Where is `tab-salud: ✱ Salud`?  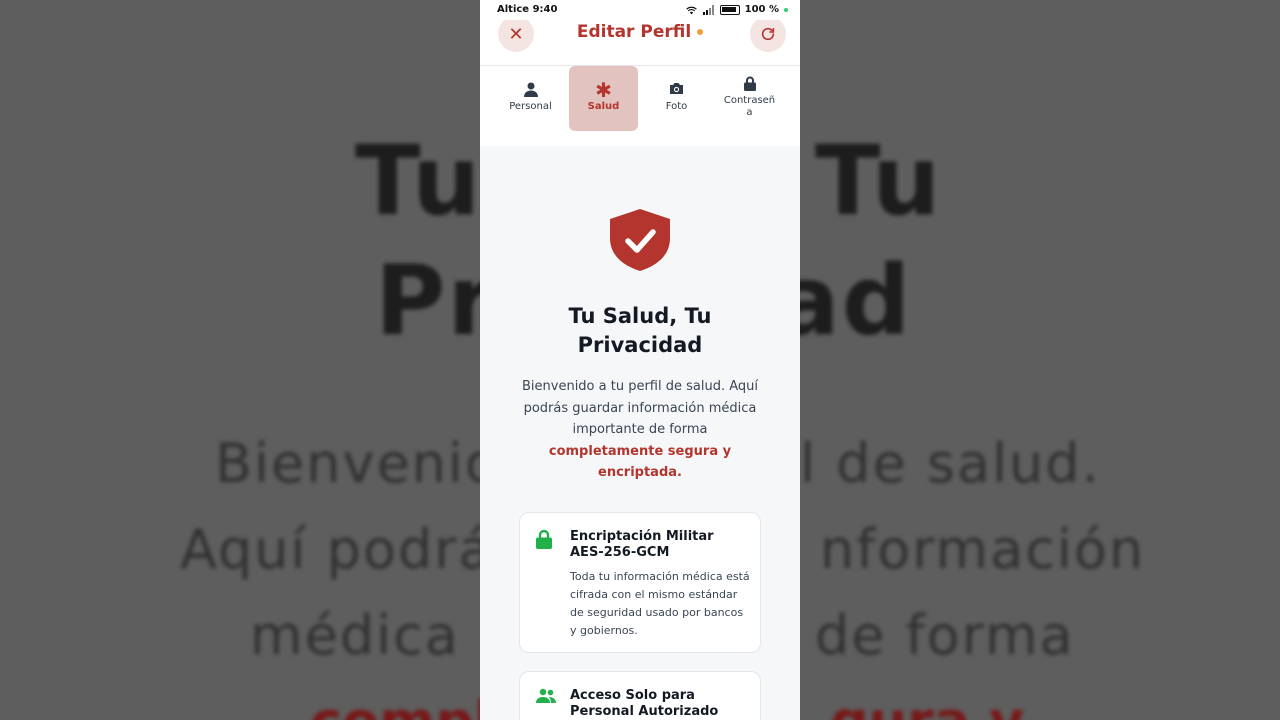 tab-salud: ✱ Salud is located at coordinates (603, 98).